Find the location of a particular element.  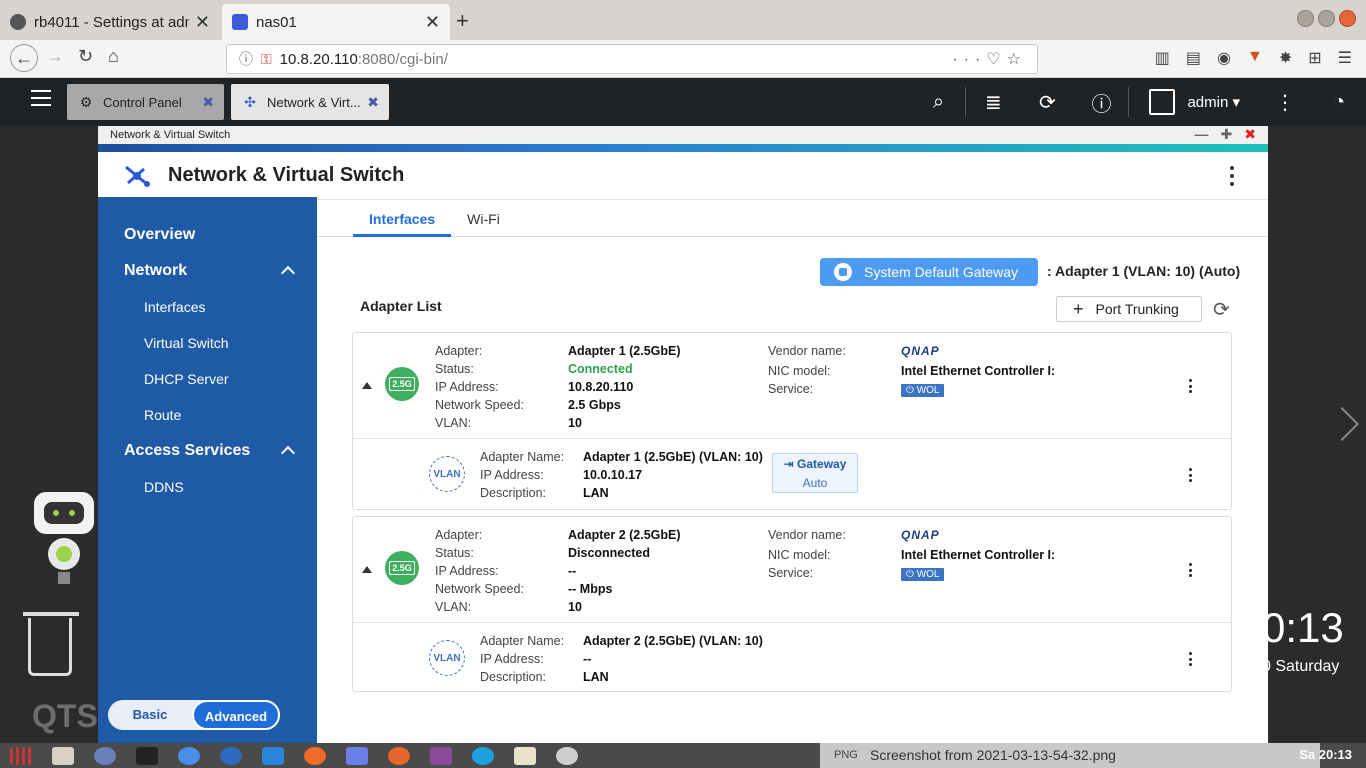

chrome-icon is located at coordinates (189, 755).